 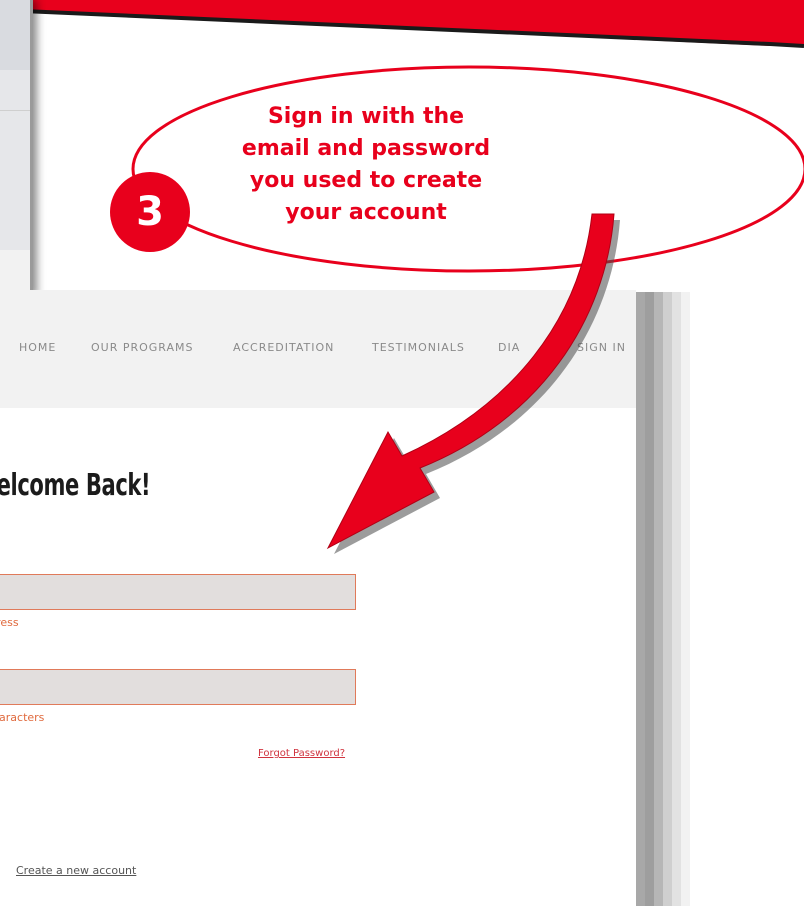 What do you see at coordinates (9, 622) in the screenshot?
I see `email-hint: ldress` at bounding box center [9, 622].